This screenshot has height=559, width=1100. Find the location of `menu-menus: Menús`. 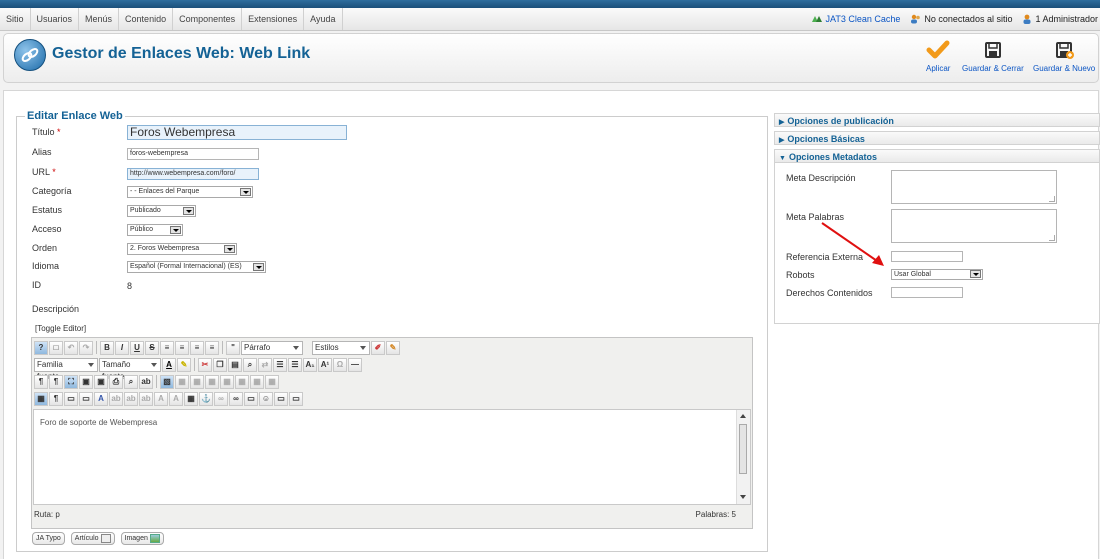

menu-menus: Menús is located at coordinates (99, 19).